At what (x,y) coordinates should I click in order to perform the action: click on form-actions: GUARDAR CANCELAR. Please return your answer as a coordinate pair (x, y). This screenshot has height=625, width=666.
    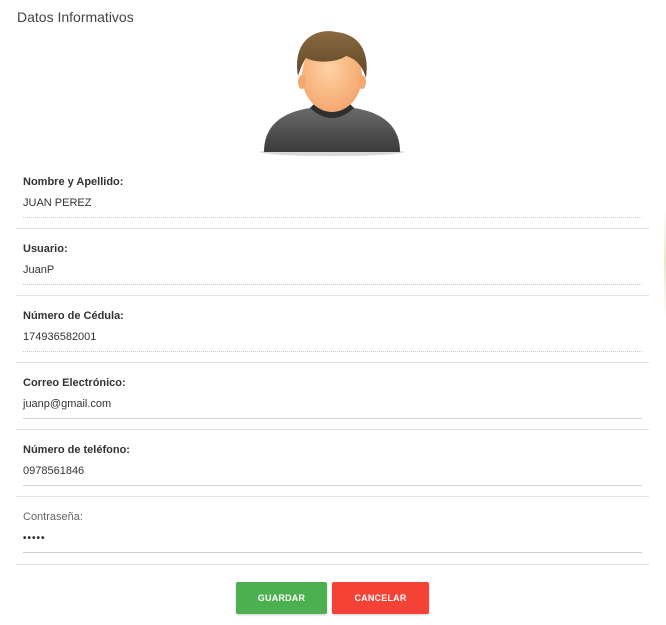
    Looking at the image, I should click on (333, 598).